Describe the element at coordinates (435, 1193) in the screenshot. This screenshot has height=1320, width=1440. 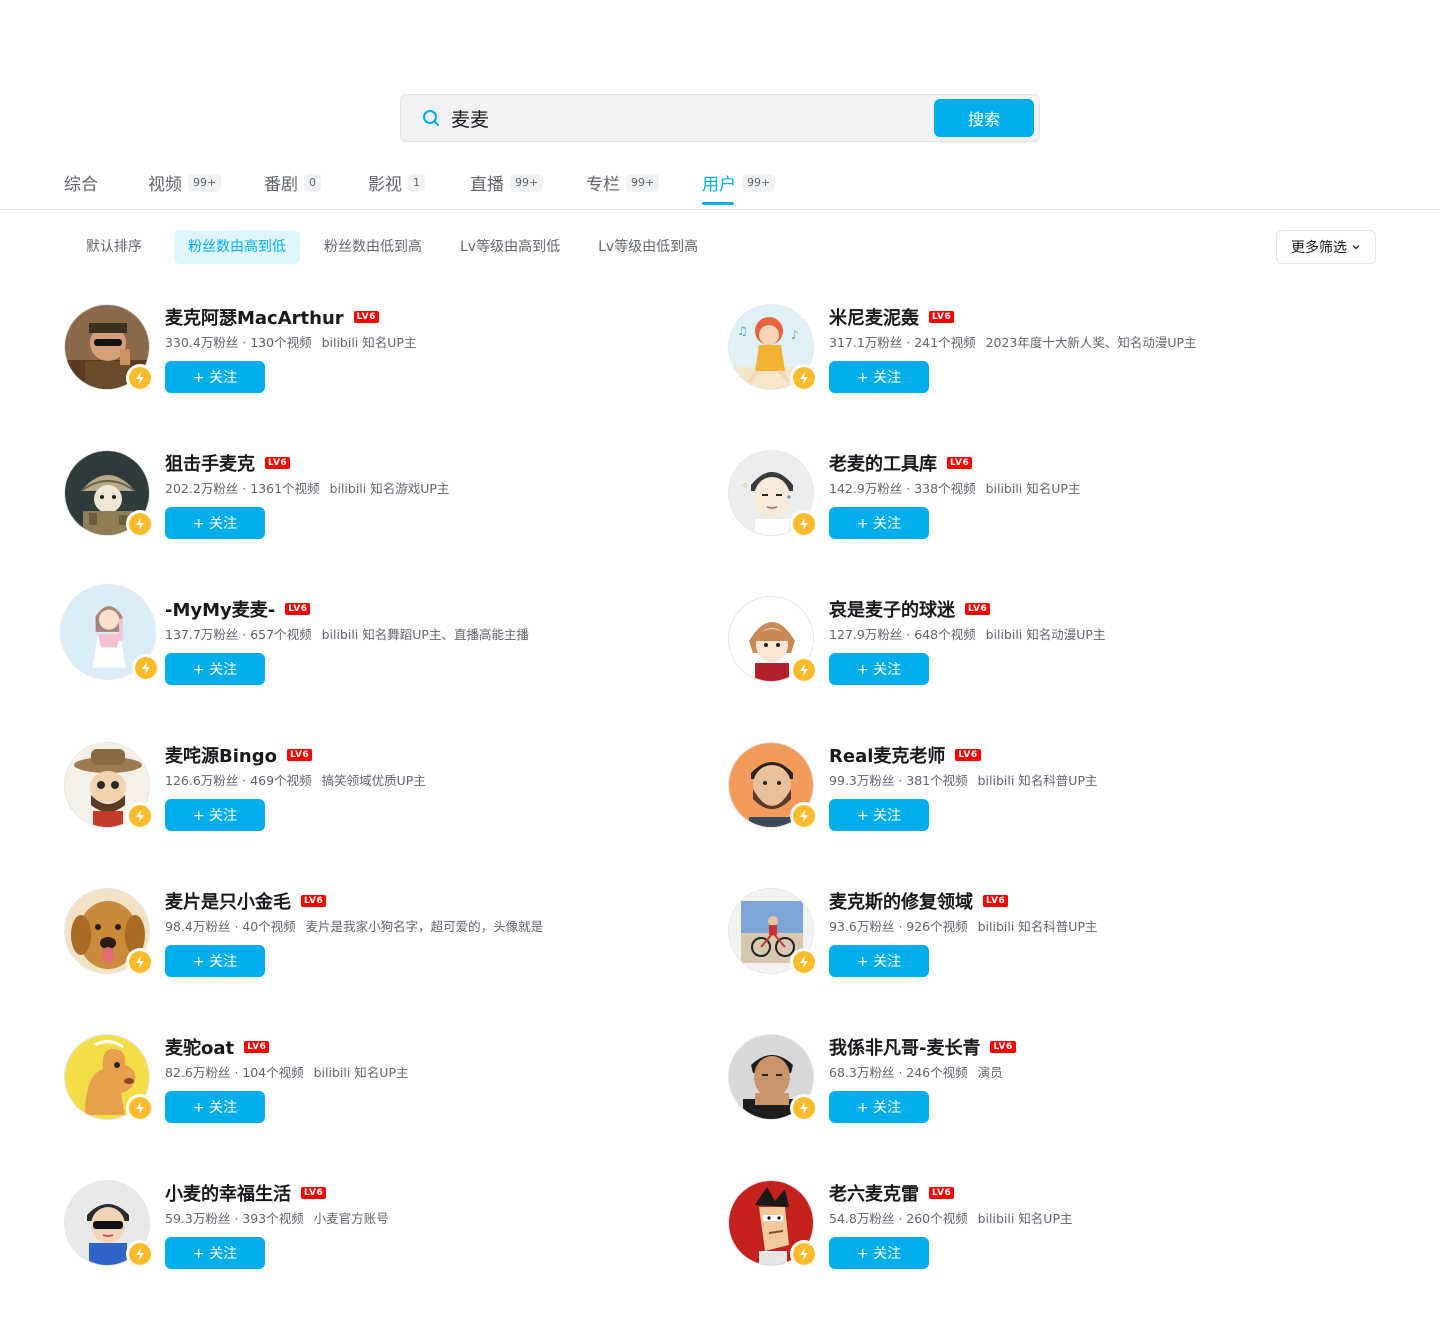
I see `user-name-row: 小麦的幸福生活 LV6` at that location.